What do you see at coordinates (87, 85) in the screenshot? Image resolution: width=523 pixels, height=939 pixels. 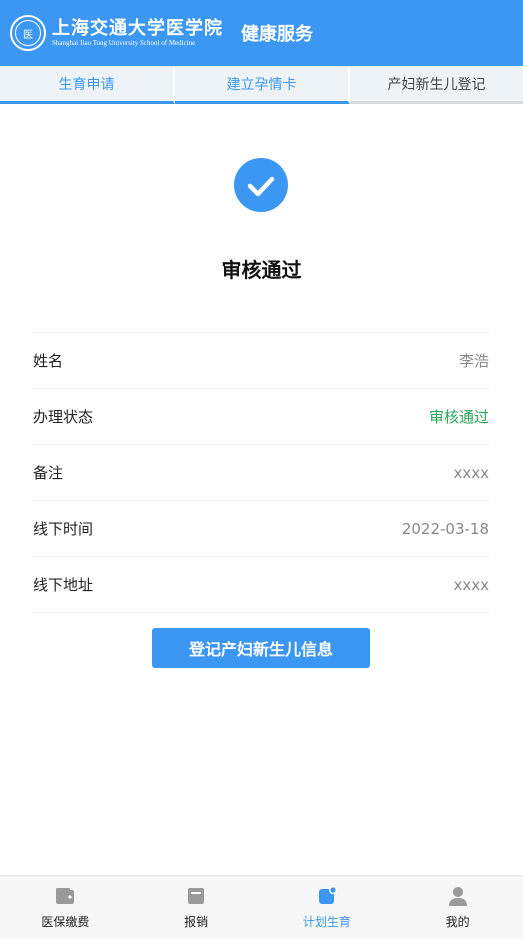 I see `tab-birth-application: 生育申请` at bounding box center [87, 85].